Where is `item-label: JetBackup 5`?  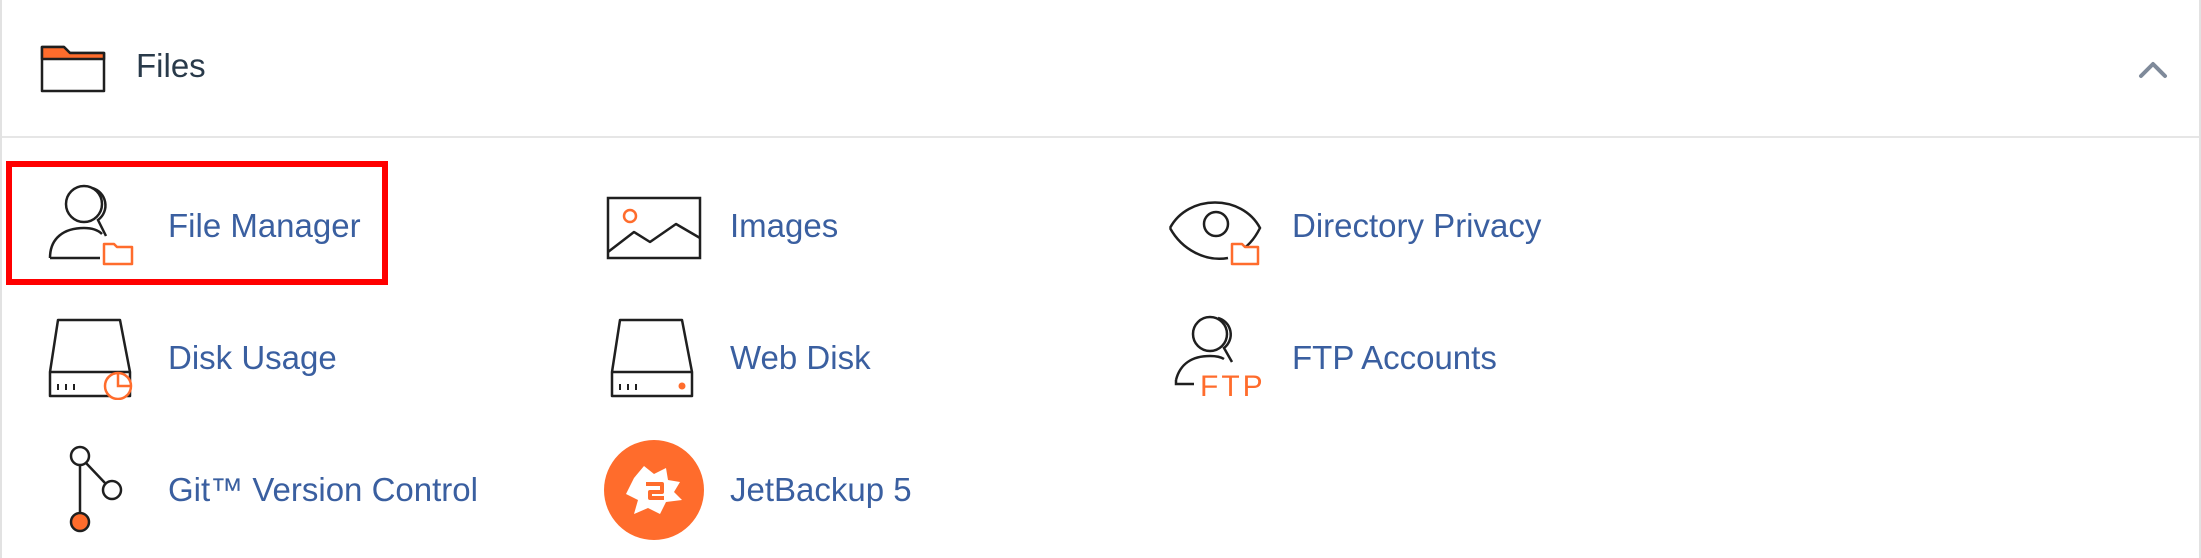
item-label: JetBackup 5 is located at coordinates (821, 490).